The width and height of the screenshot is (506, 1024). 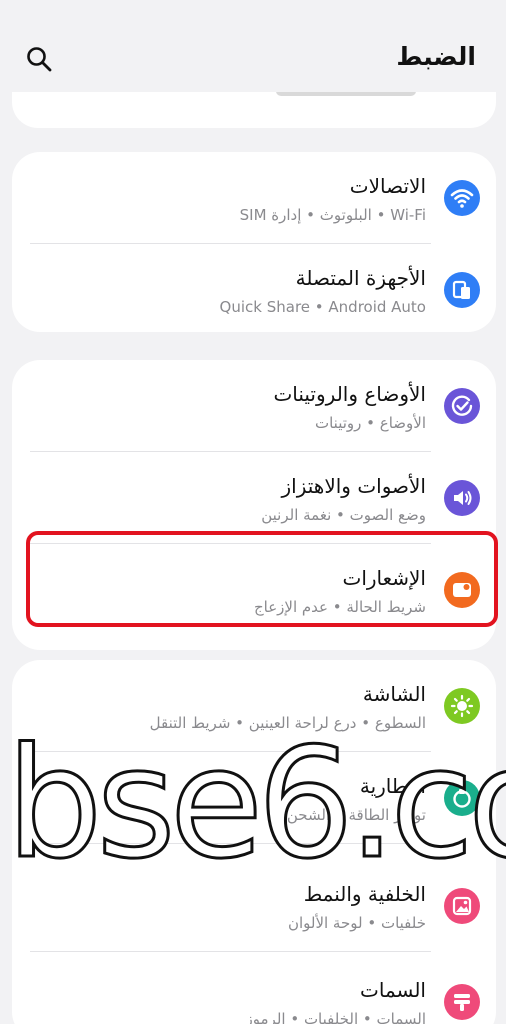 What do you see at coordinates (360, 278) in the screenshot?
I see `item-title: الأجهزة المتصلة` at bounding box center [360, 278].